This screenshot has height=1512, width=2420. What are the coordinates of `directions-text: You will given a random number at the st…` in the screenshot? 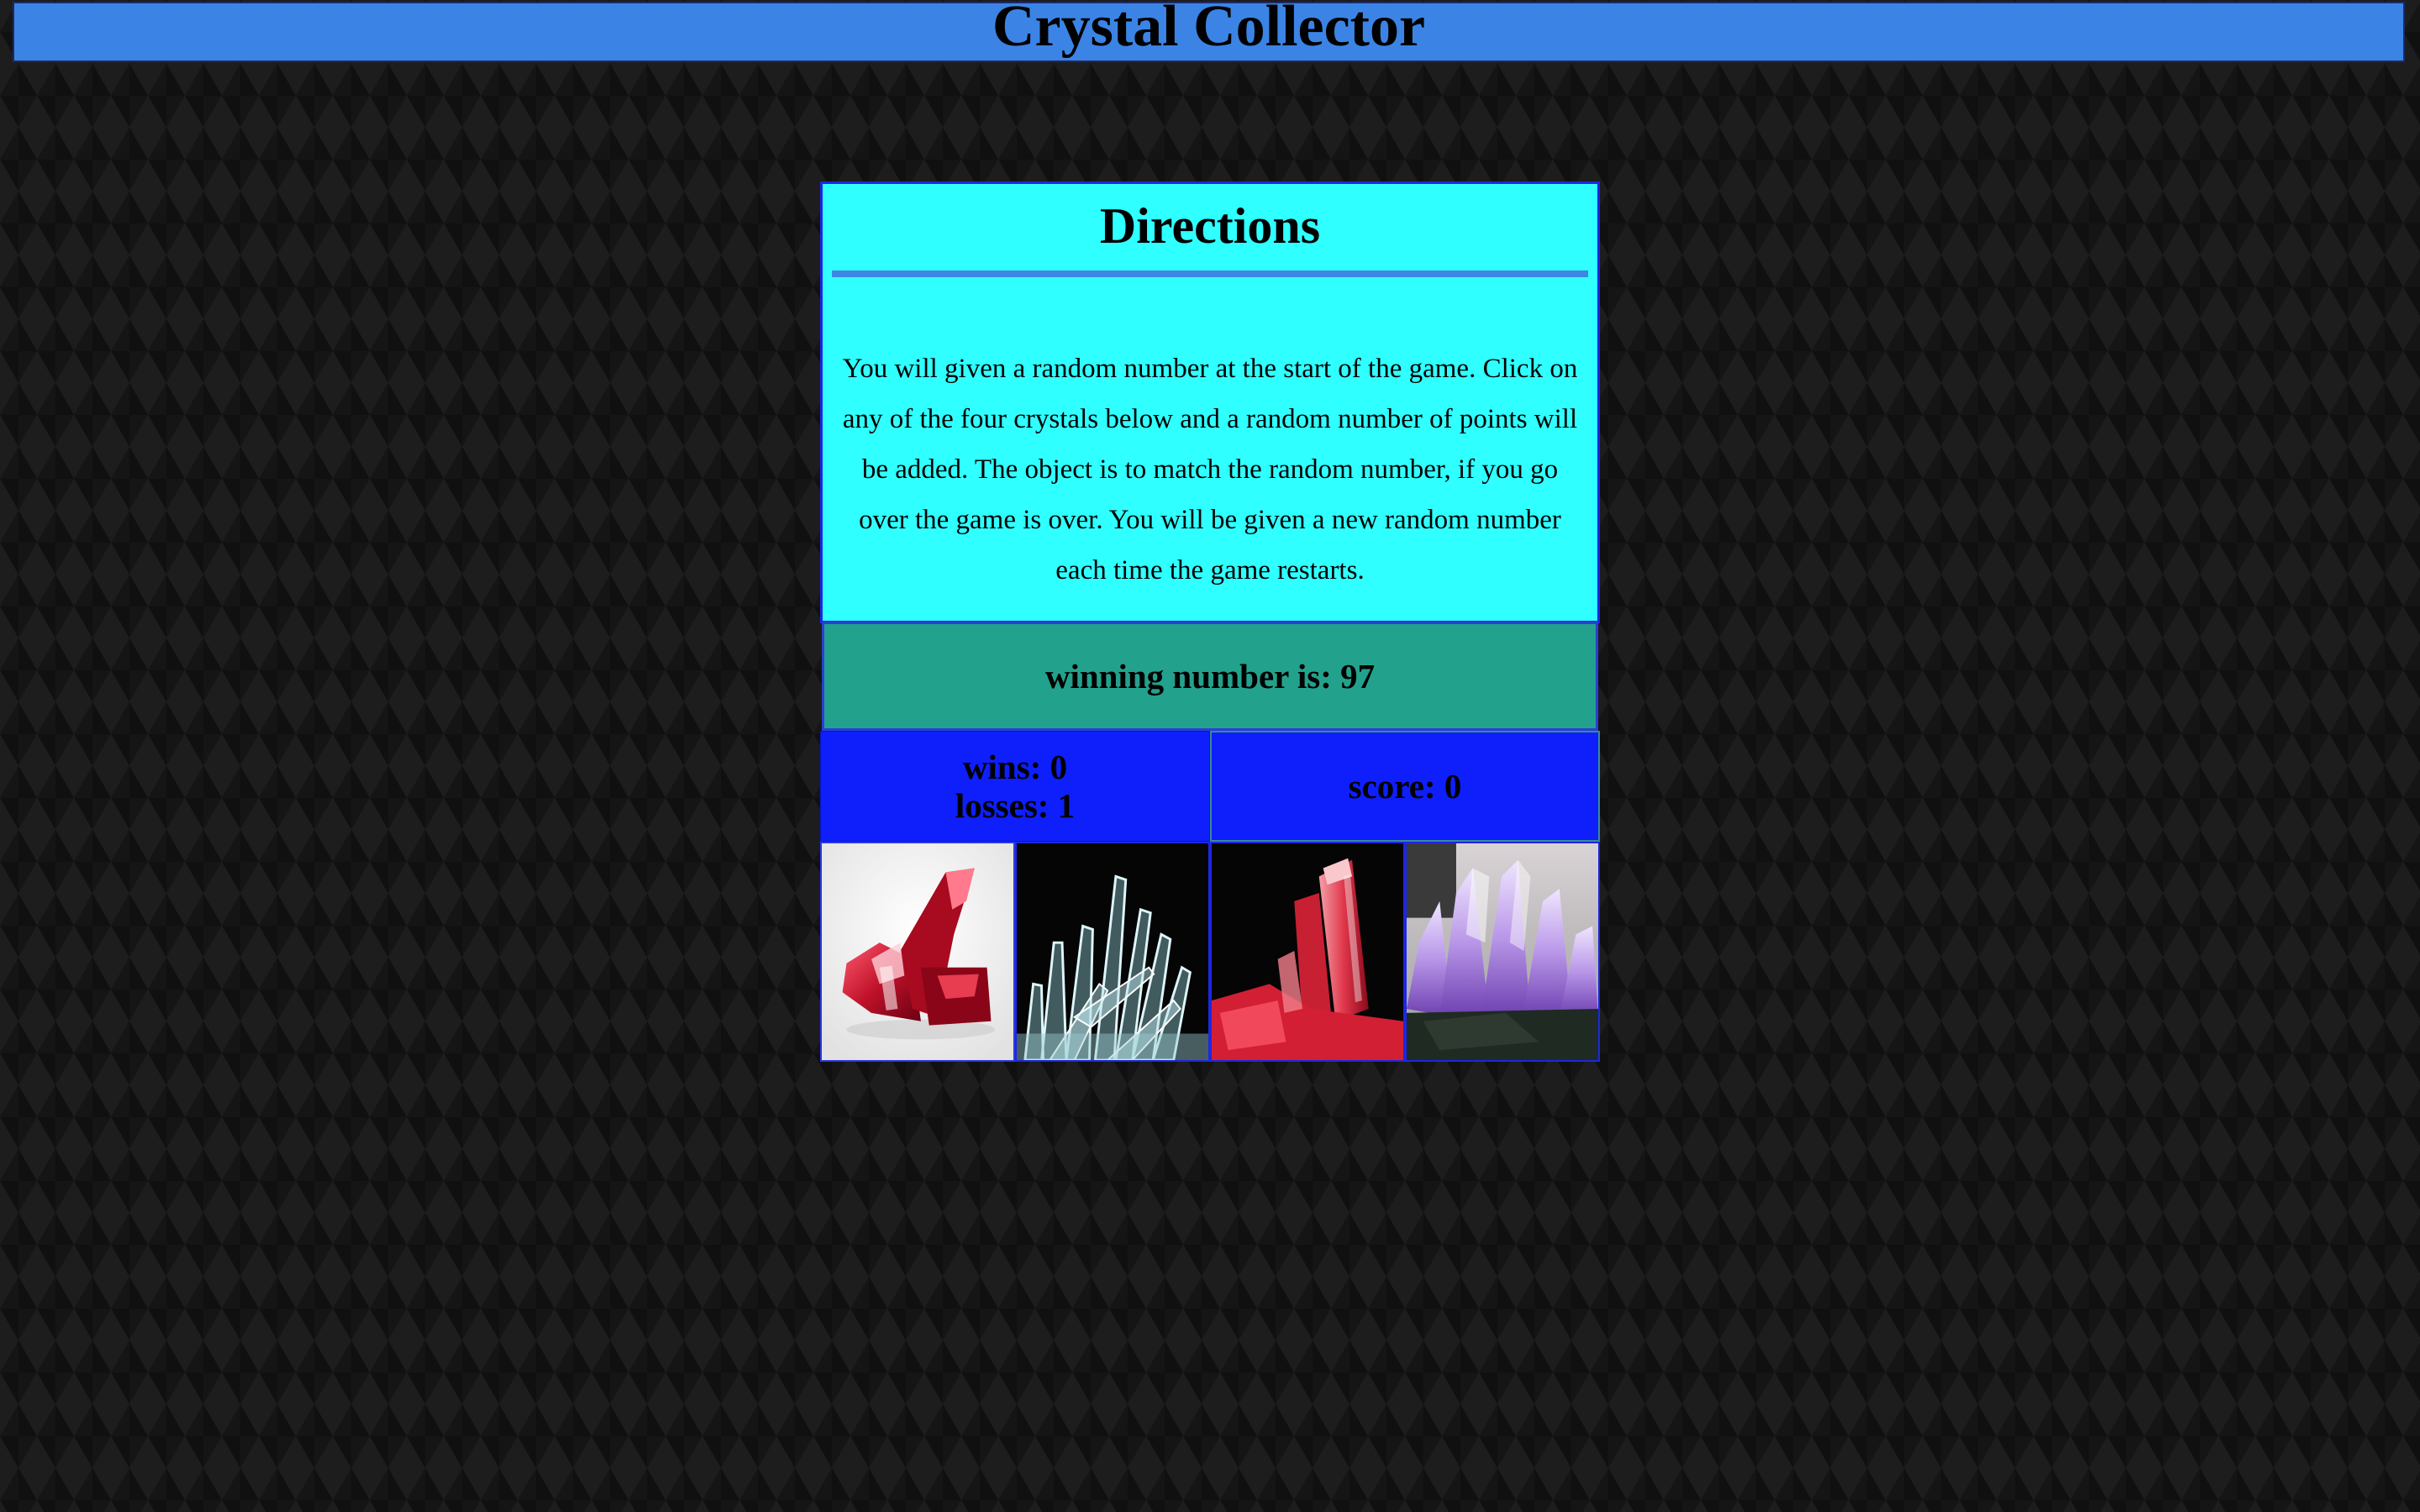 It's located at (1210, 469).